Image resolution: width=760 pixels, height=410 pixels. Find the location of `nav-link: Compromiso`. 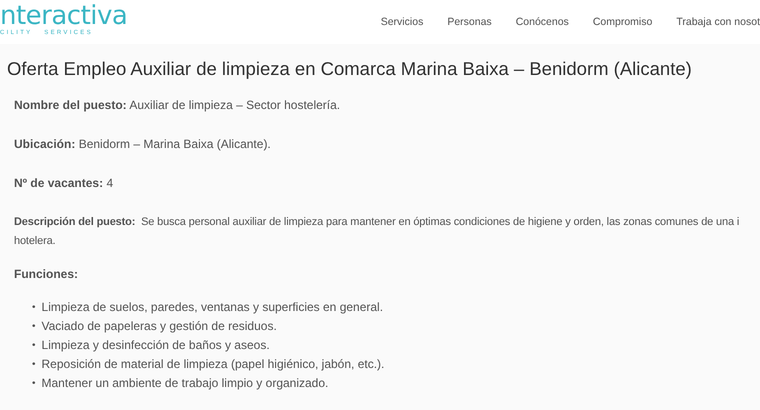

nav-link: Compromiso is located at coordinates (622, 22).